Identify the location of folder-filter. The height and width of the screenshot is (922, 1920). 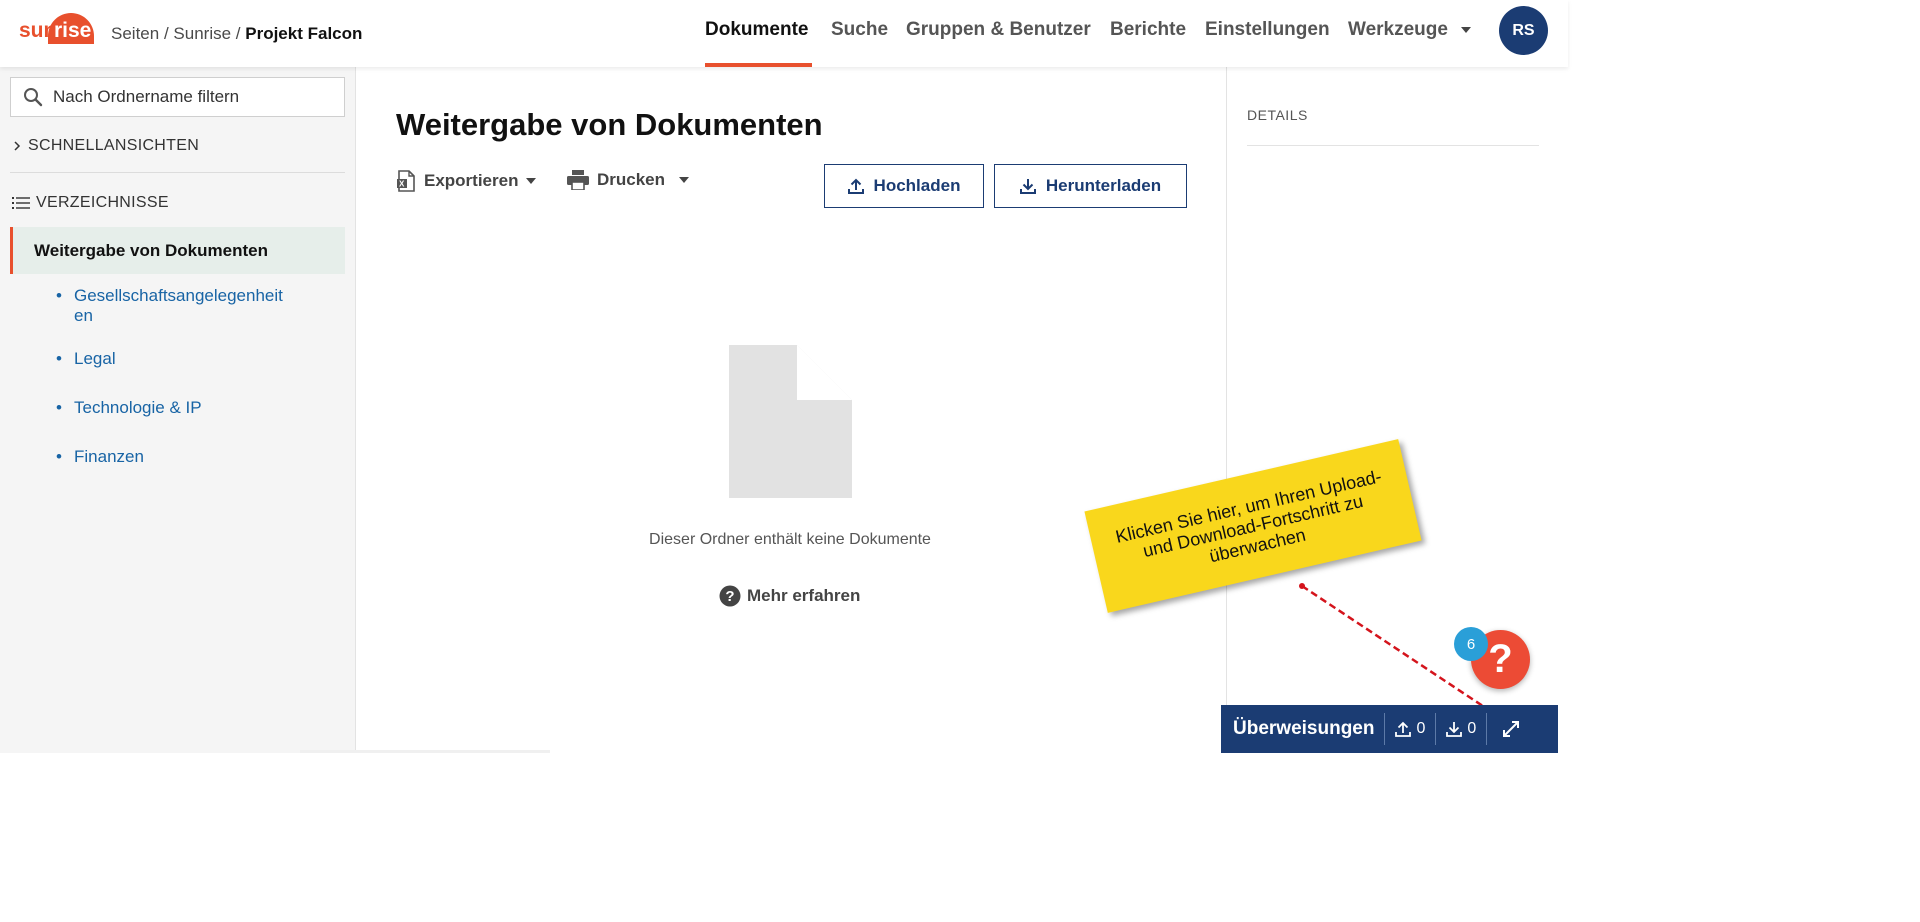
(177, 97).